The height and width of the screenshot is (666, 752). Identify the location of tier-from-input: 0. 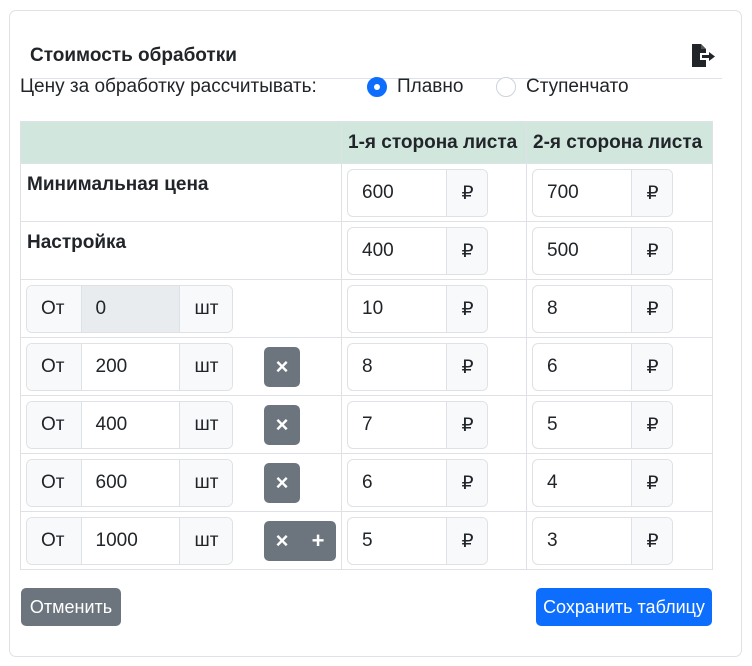
(130, 309).